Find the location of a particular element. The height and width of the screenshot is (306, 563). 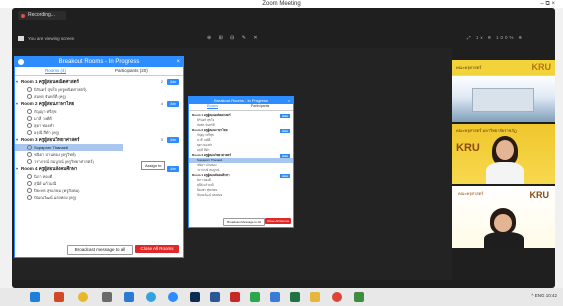

list-item: สุนีย์ แก้วมณี is located at coordinates (99, 183).